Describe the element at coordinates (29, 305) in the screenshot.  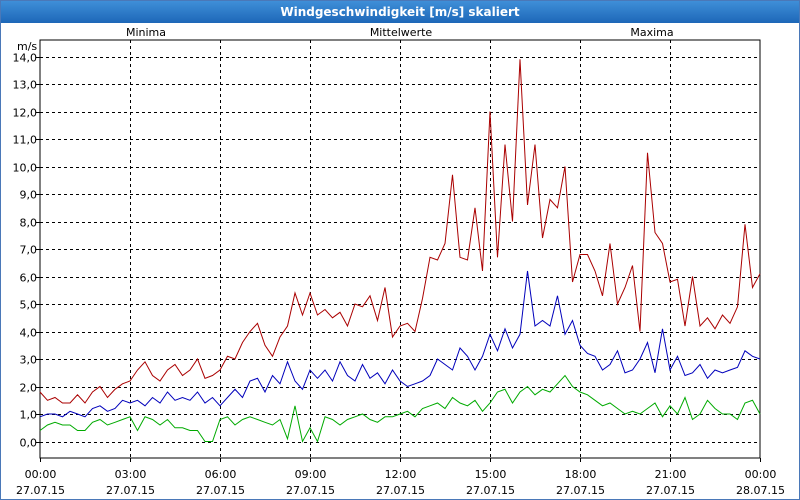
I see `y-tick-label: 5,0` at that location.